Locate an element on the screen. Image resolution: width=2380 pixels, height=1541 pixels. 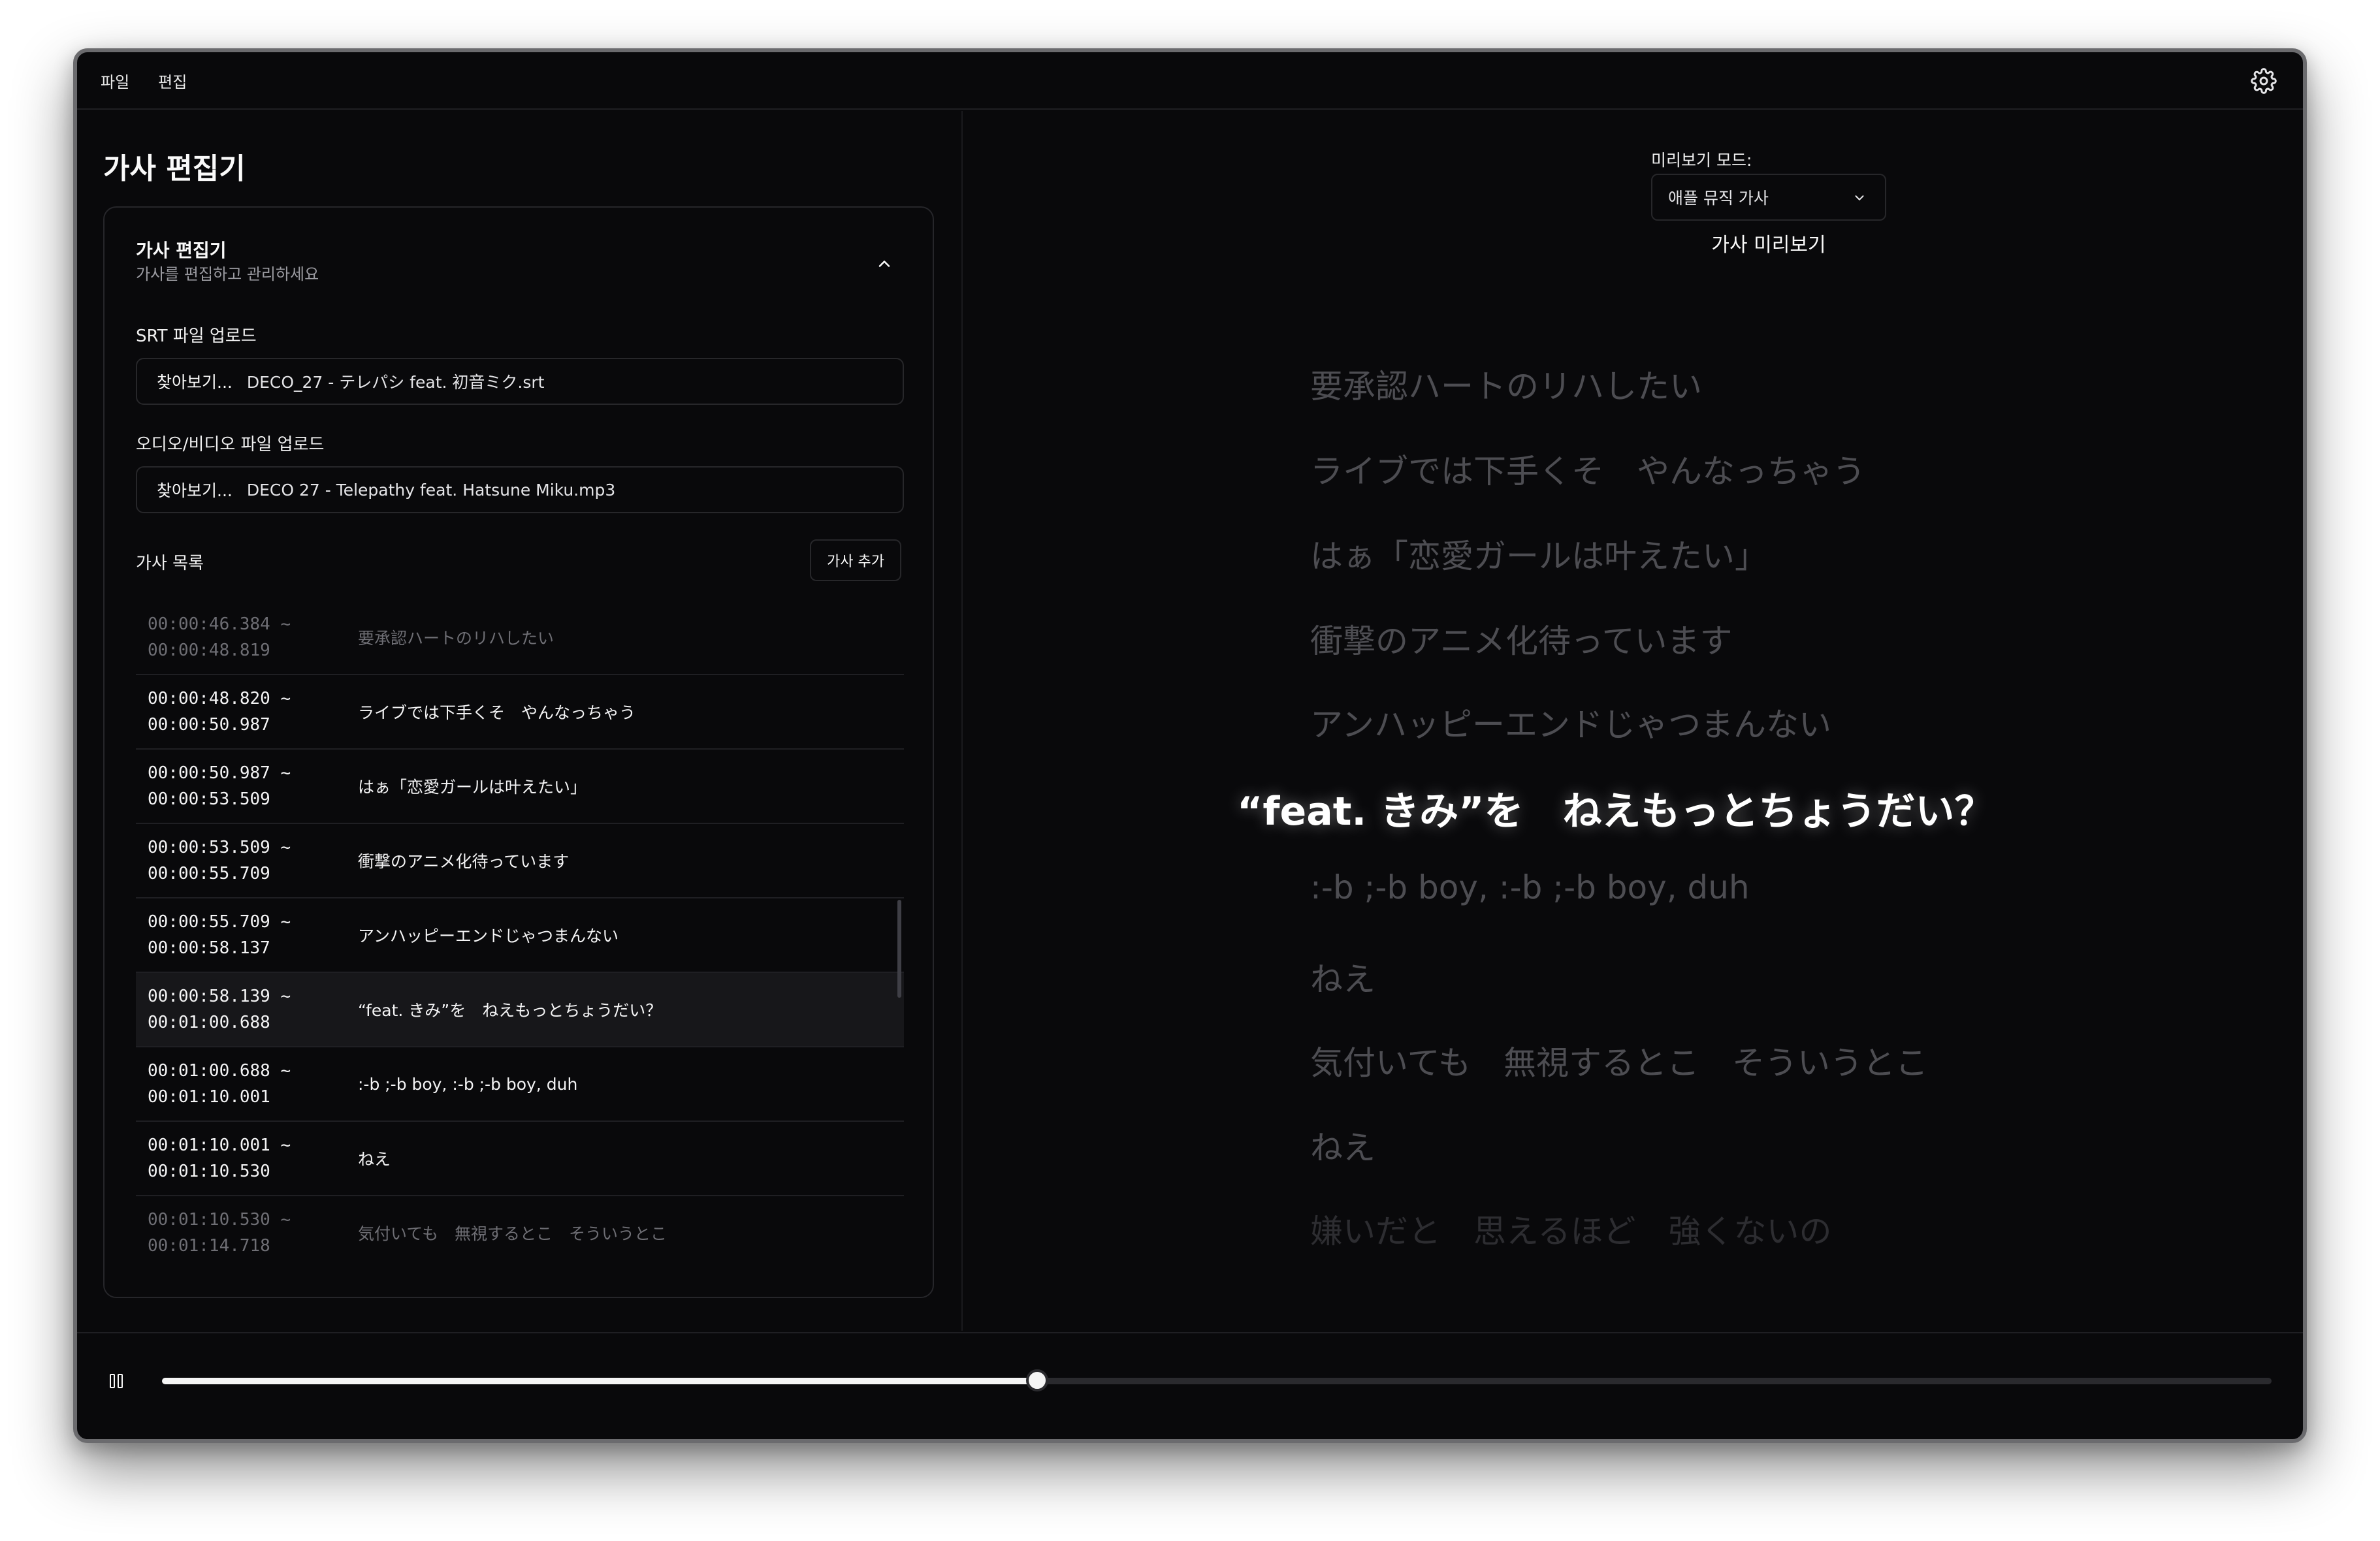
preview-mode-select: 애플 뮤직 가사 is located at coordinates (1768, 197).